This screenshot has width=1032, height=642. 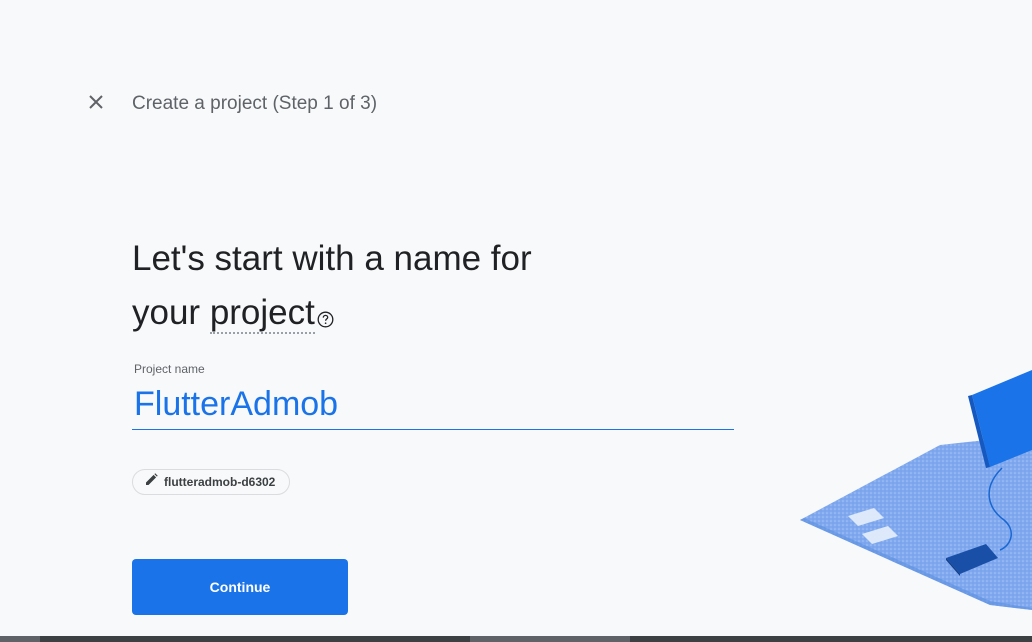 I want to click on pencil-icon, so click(x=151, y=482).